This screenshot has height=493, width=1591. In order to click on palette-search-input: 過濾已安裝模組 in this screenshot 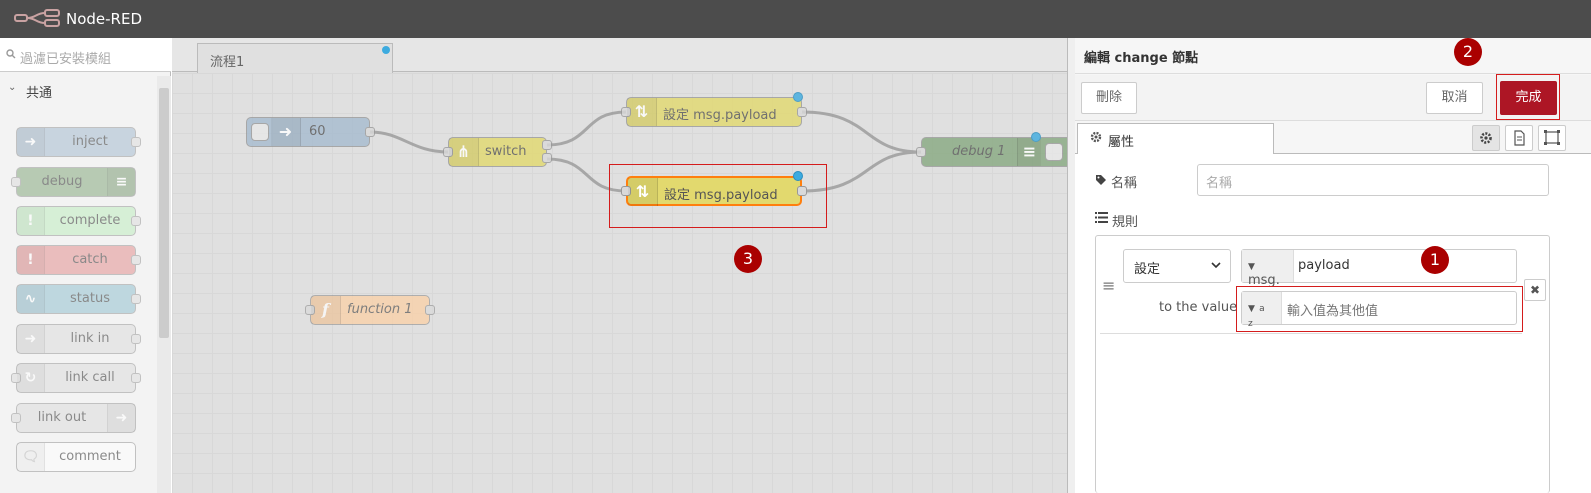, I will do `click(85, 55)`.